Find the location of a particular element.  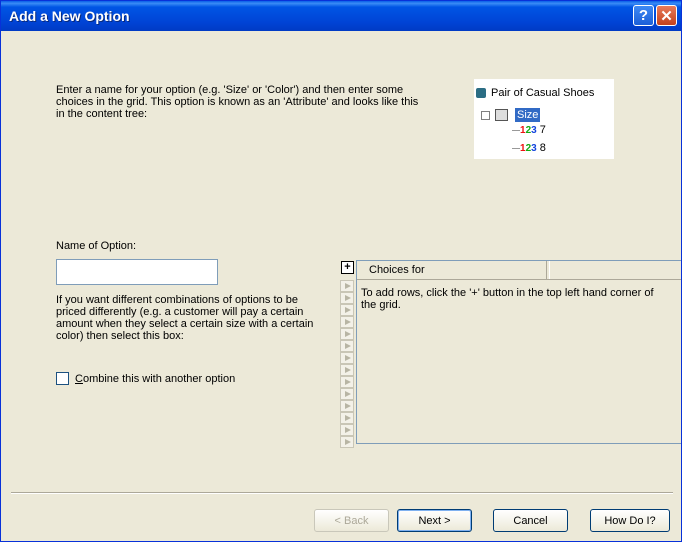

back-label: < Back is located at coordinates (351, 520).